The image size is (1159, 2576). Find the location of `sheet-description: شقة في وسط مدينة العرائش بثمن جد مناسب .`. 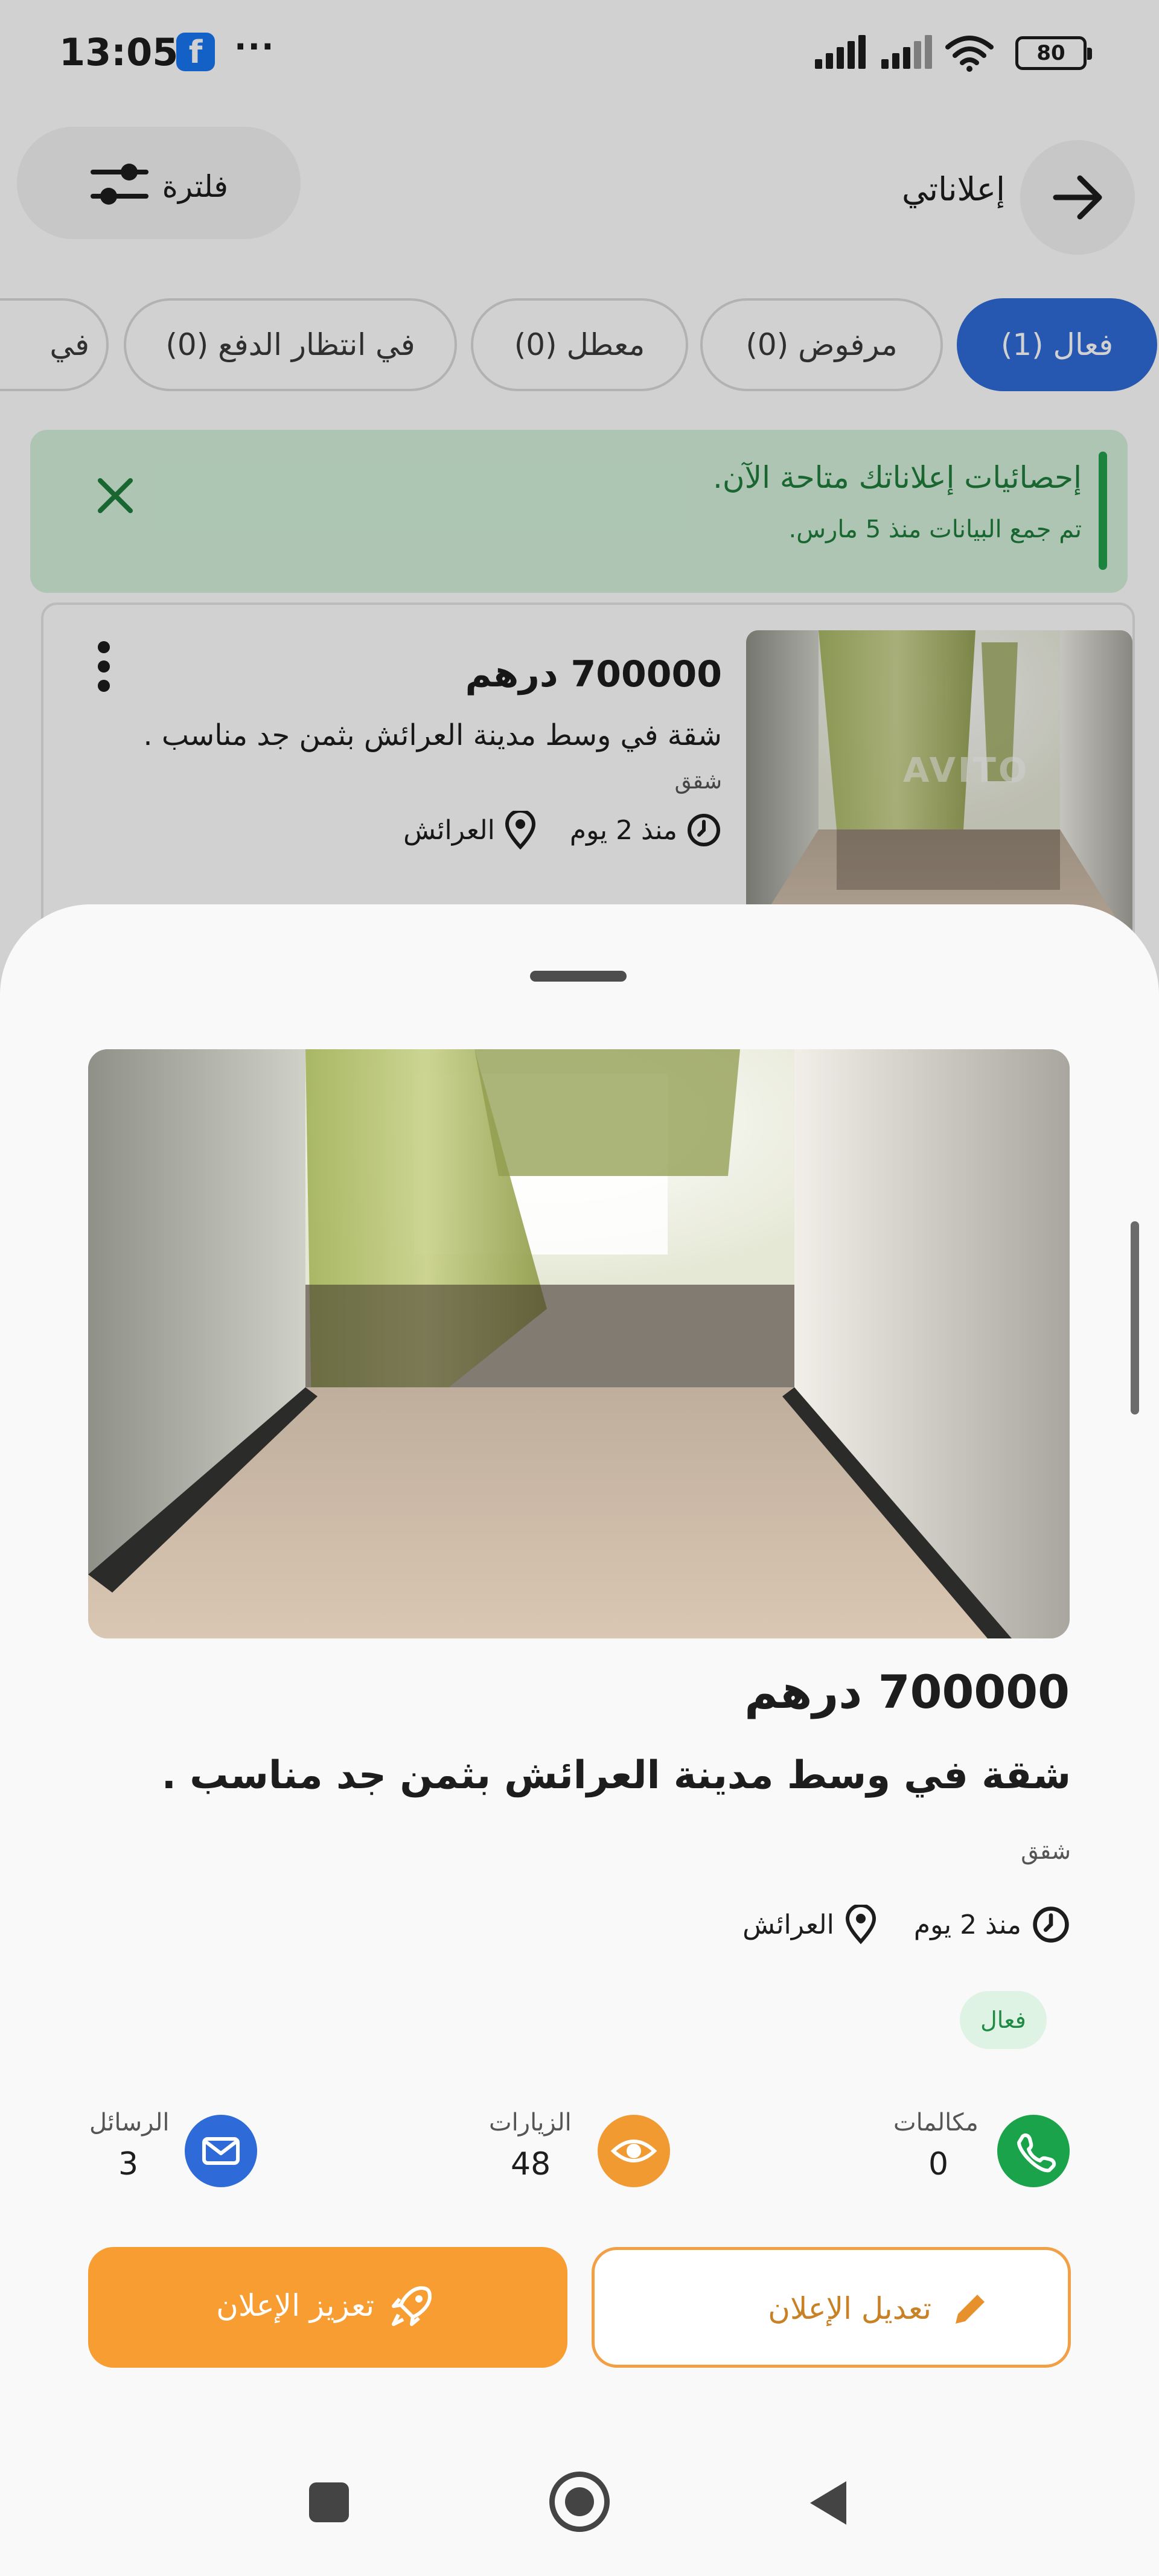

sheet-description: شقة في وسط مدينة العرائش بثمن جد مناسب . is located at coordinates (616, 1775).